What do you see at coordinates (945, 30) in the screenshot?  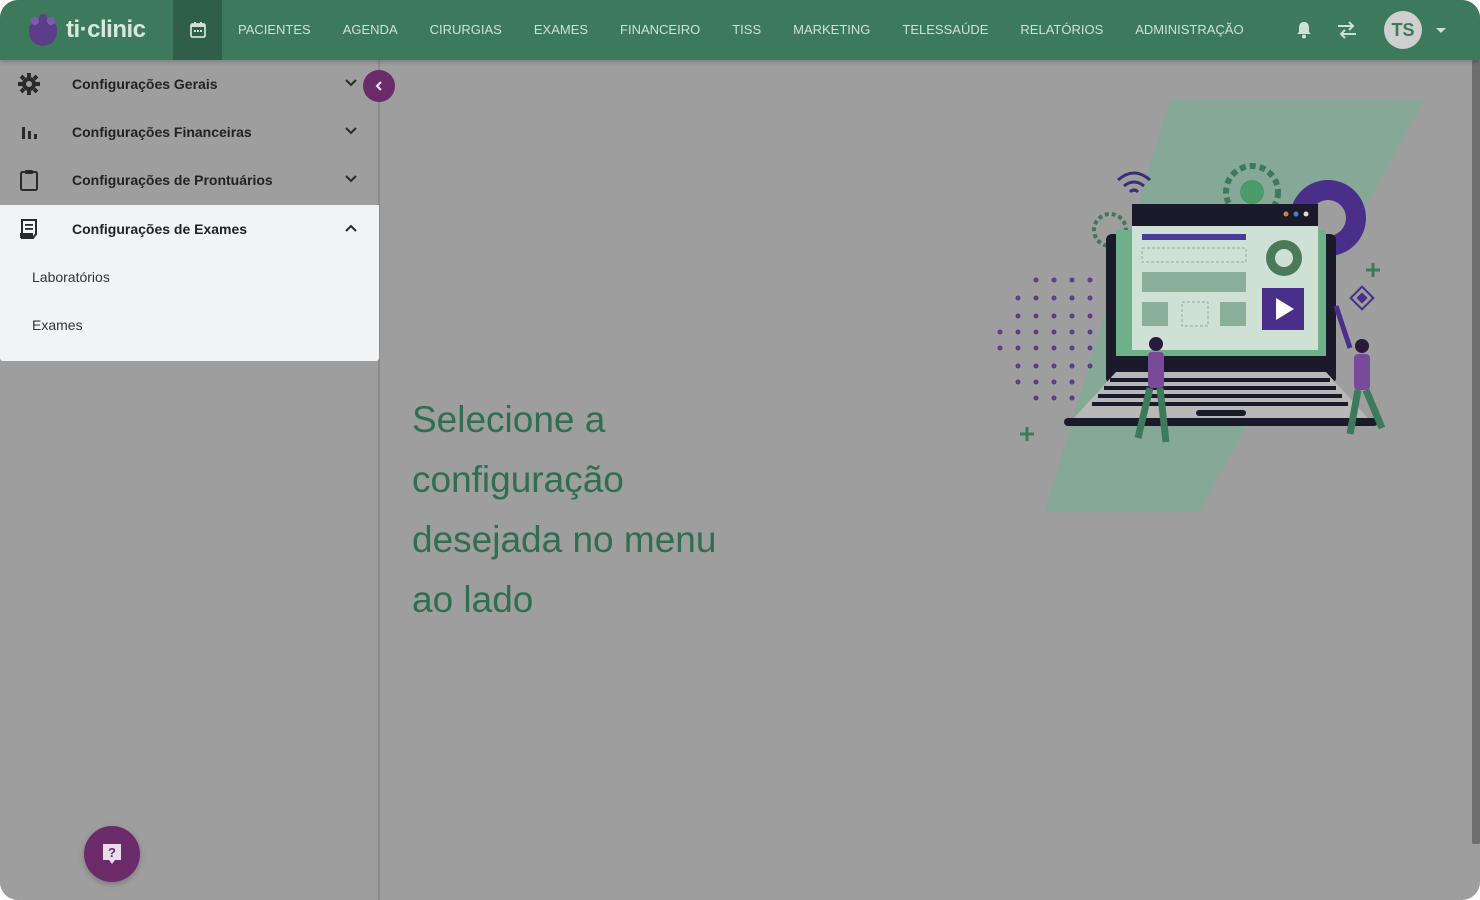 I see `nav-item-telessaude: TELESSAÚDE` at bounding box center [945, 30].